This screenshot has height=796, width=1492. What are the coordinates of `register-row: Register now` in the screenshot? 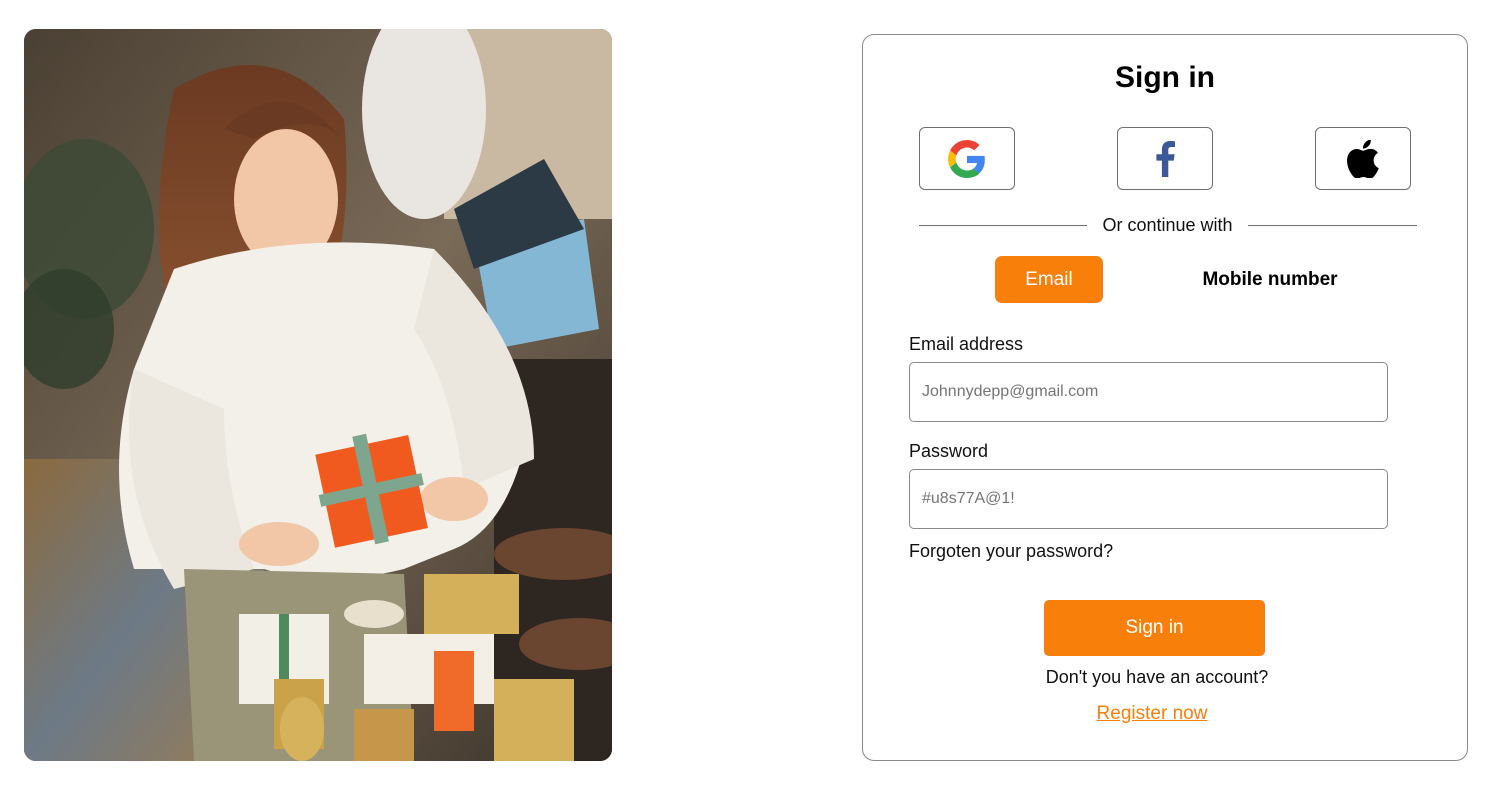 It's located at (1152, 714).